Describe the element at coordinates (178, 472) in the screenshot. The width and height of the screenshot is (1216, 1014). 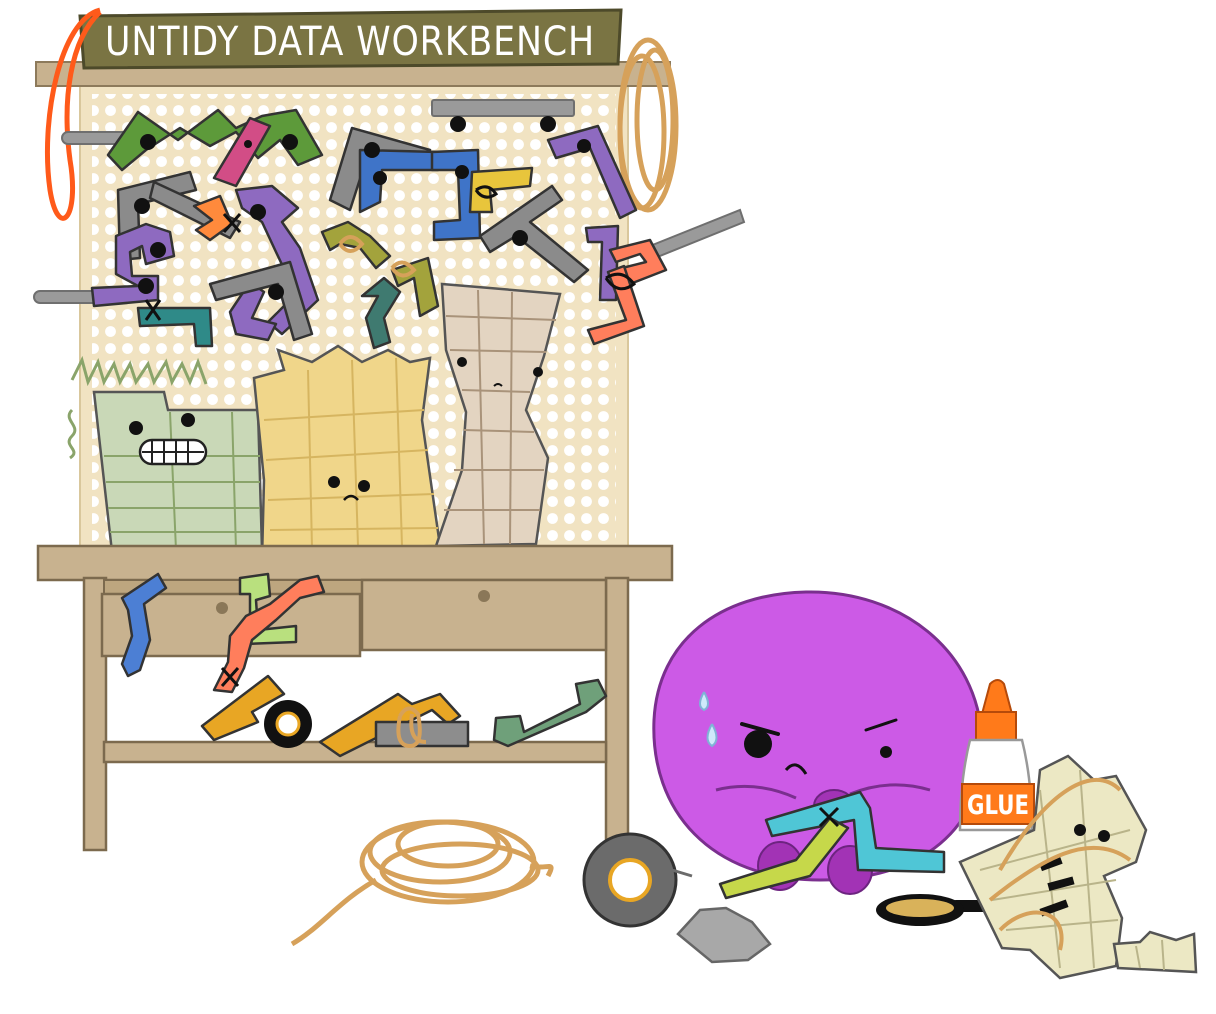
I see `green-table-character` at that location.